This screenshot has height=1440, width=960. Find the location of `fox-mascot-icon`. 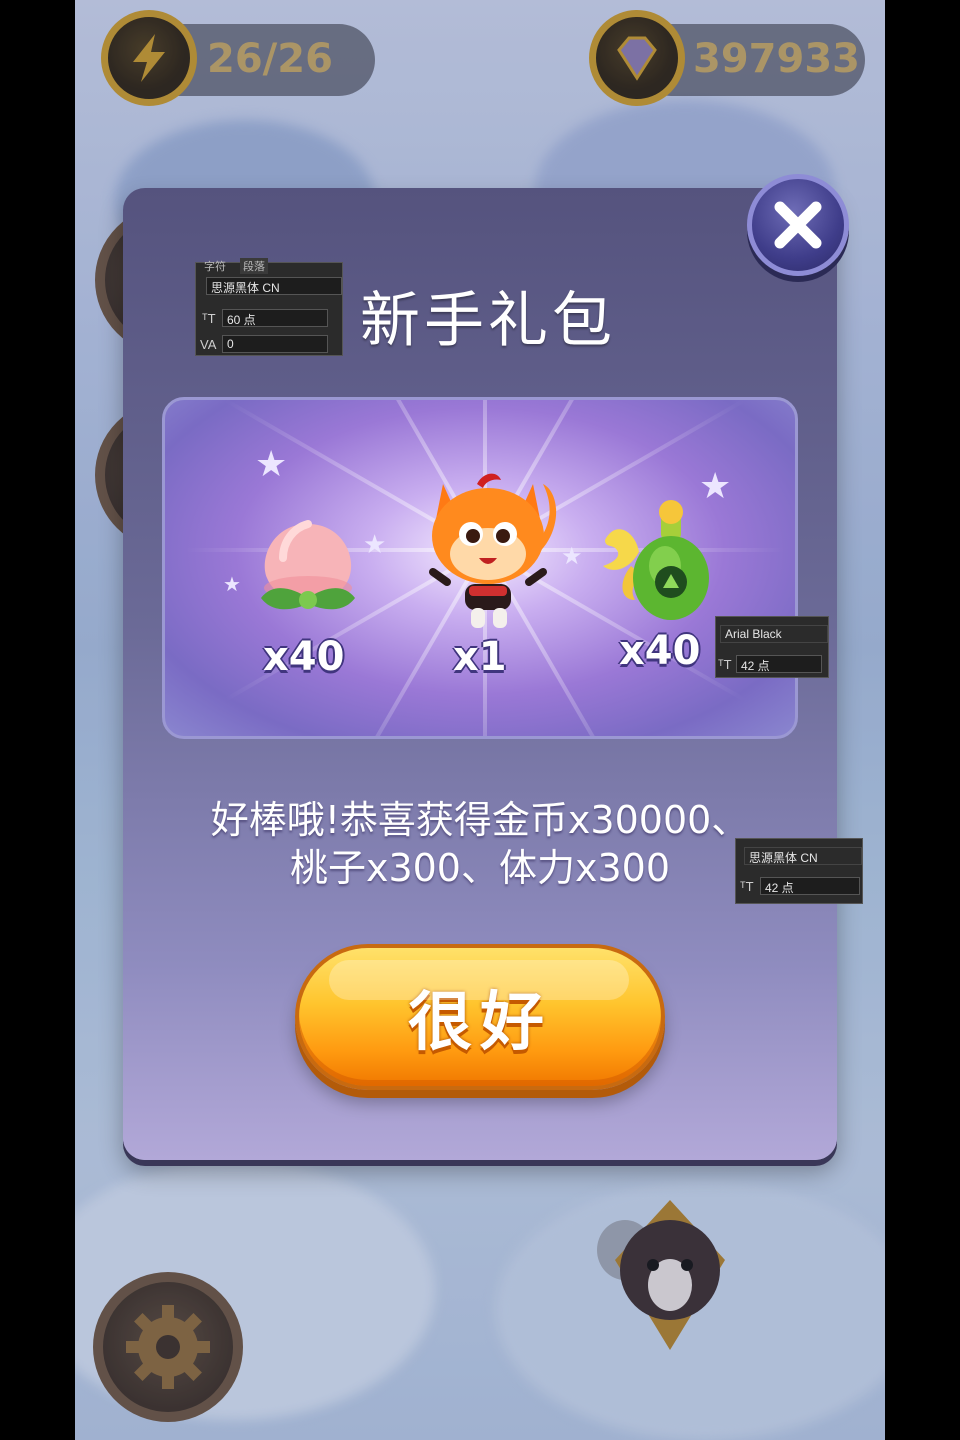

fox-mascot-icon is located at coordinates (493, 550).